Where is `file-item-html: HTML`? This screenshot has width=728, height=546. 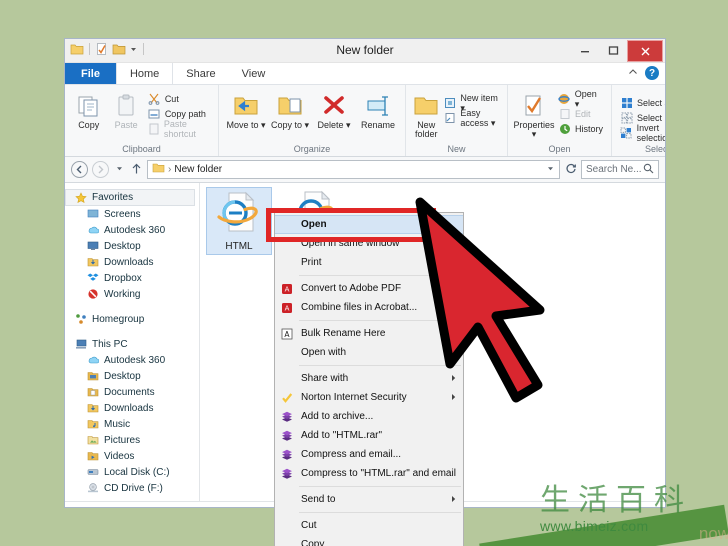
file-item-html: HTML is located at coordinates (239, 221).